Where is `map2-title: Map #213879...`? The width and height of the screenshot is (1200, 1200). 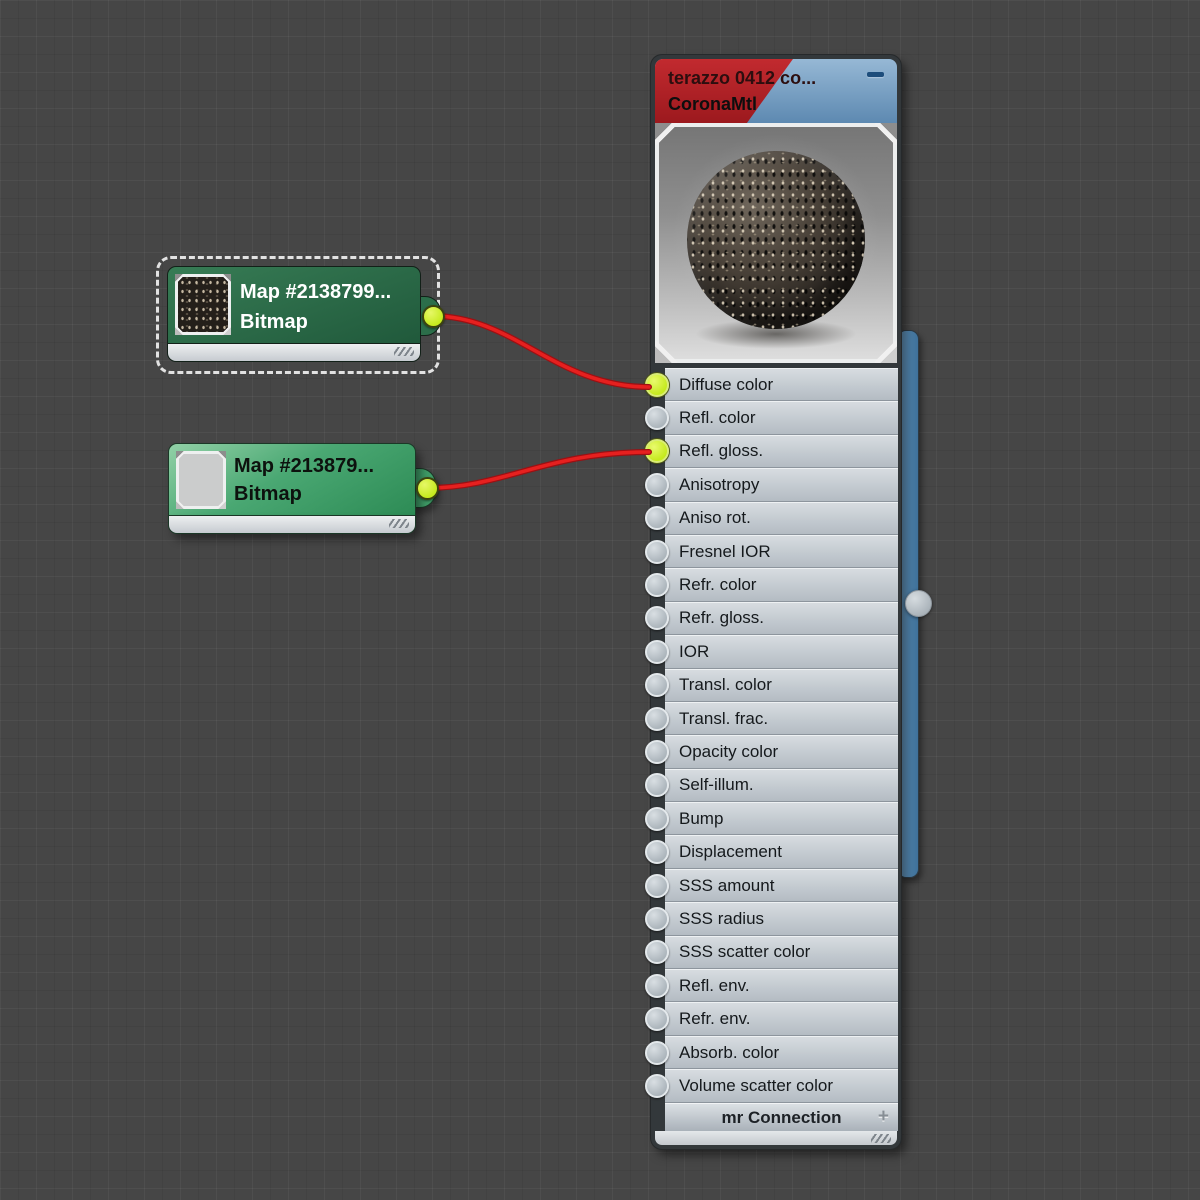
map2-title: Map #213879... is located at coordinates (304, 466).